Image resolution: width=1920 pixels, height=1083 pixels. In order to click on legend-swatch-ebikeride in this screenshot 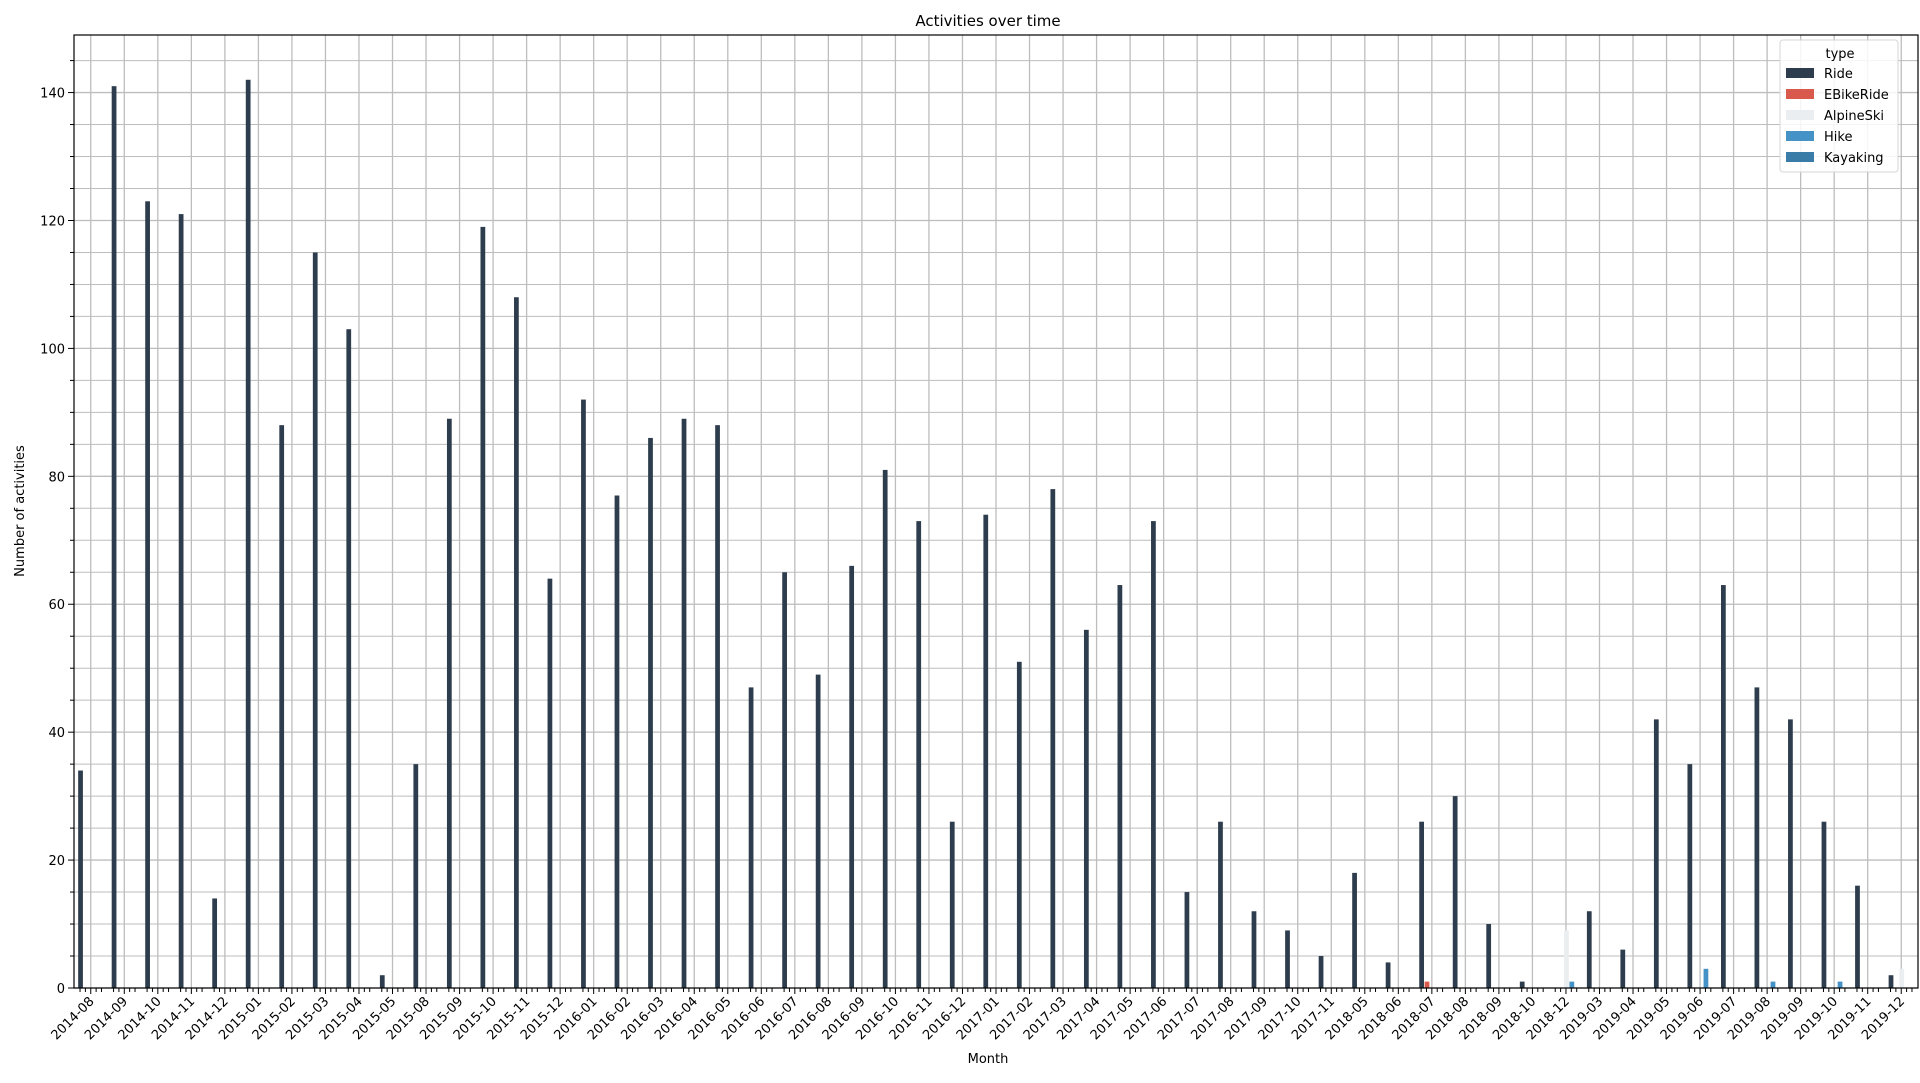, I will do `click(1800, 94)`.